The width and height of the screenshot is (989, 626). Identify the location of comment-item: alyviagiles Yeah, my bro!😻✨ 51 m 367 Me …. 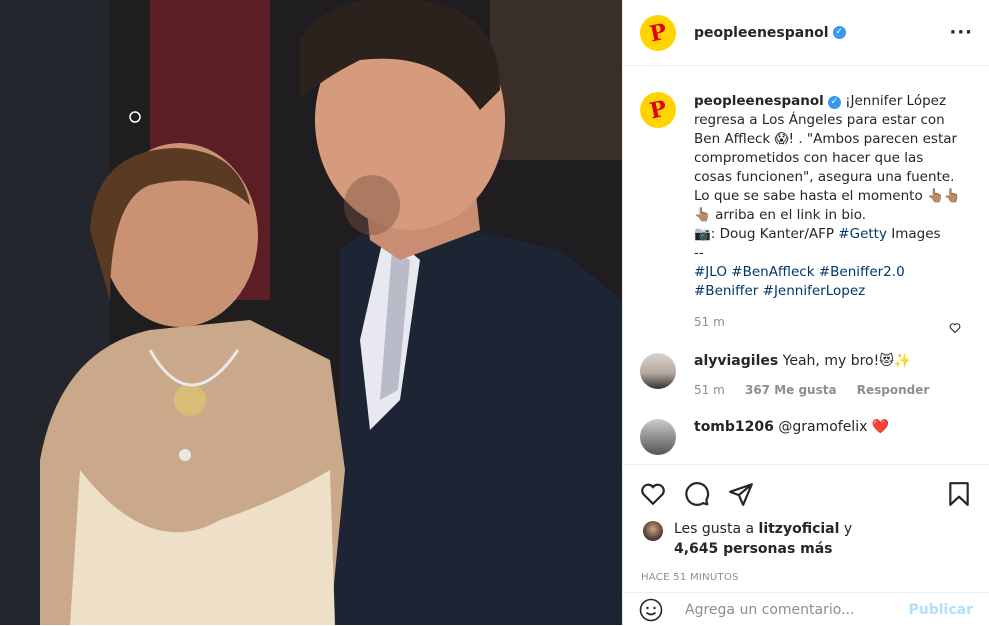
(806, 363).